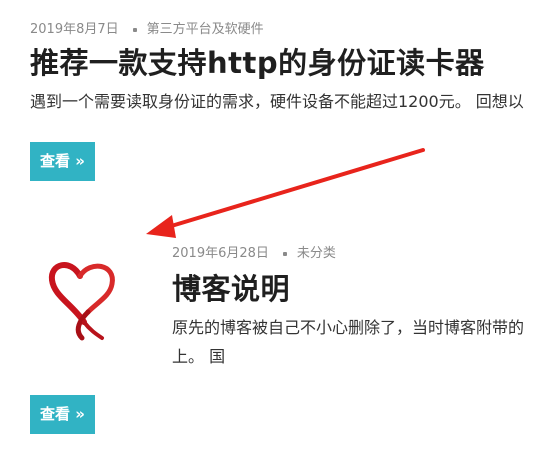 This screenshot has height=459, width=540. I want to click on post-1-category: 第三方平台及软硬件, so click(205, 29).